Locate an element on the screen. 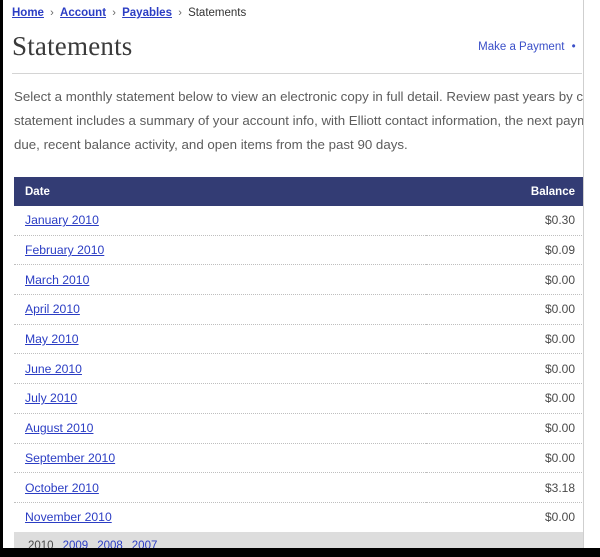  statement-link: July 2010 is located at coordinates (51, 398).